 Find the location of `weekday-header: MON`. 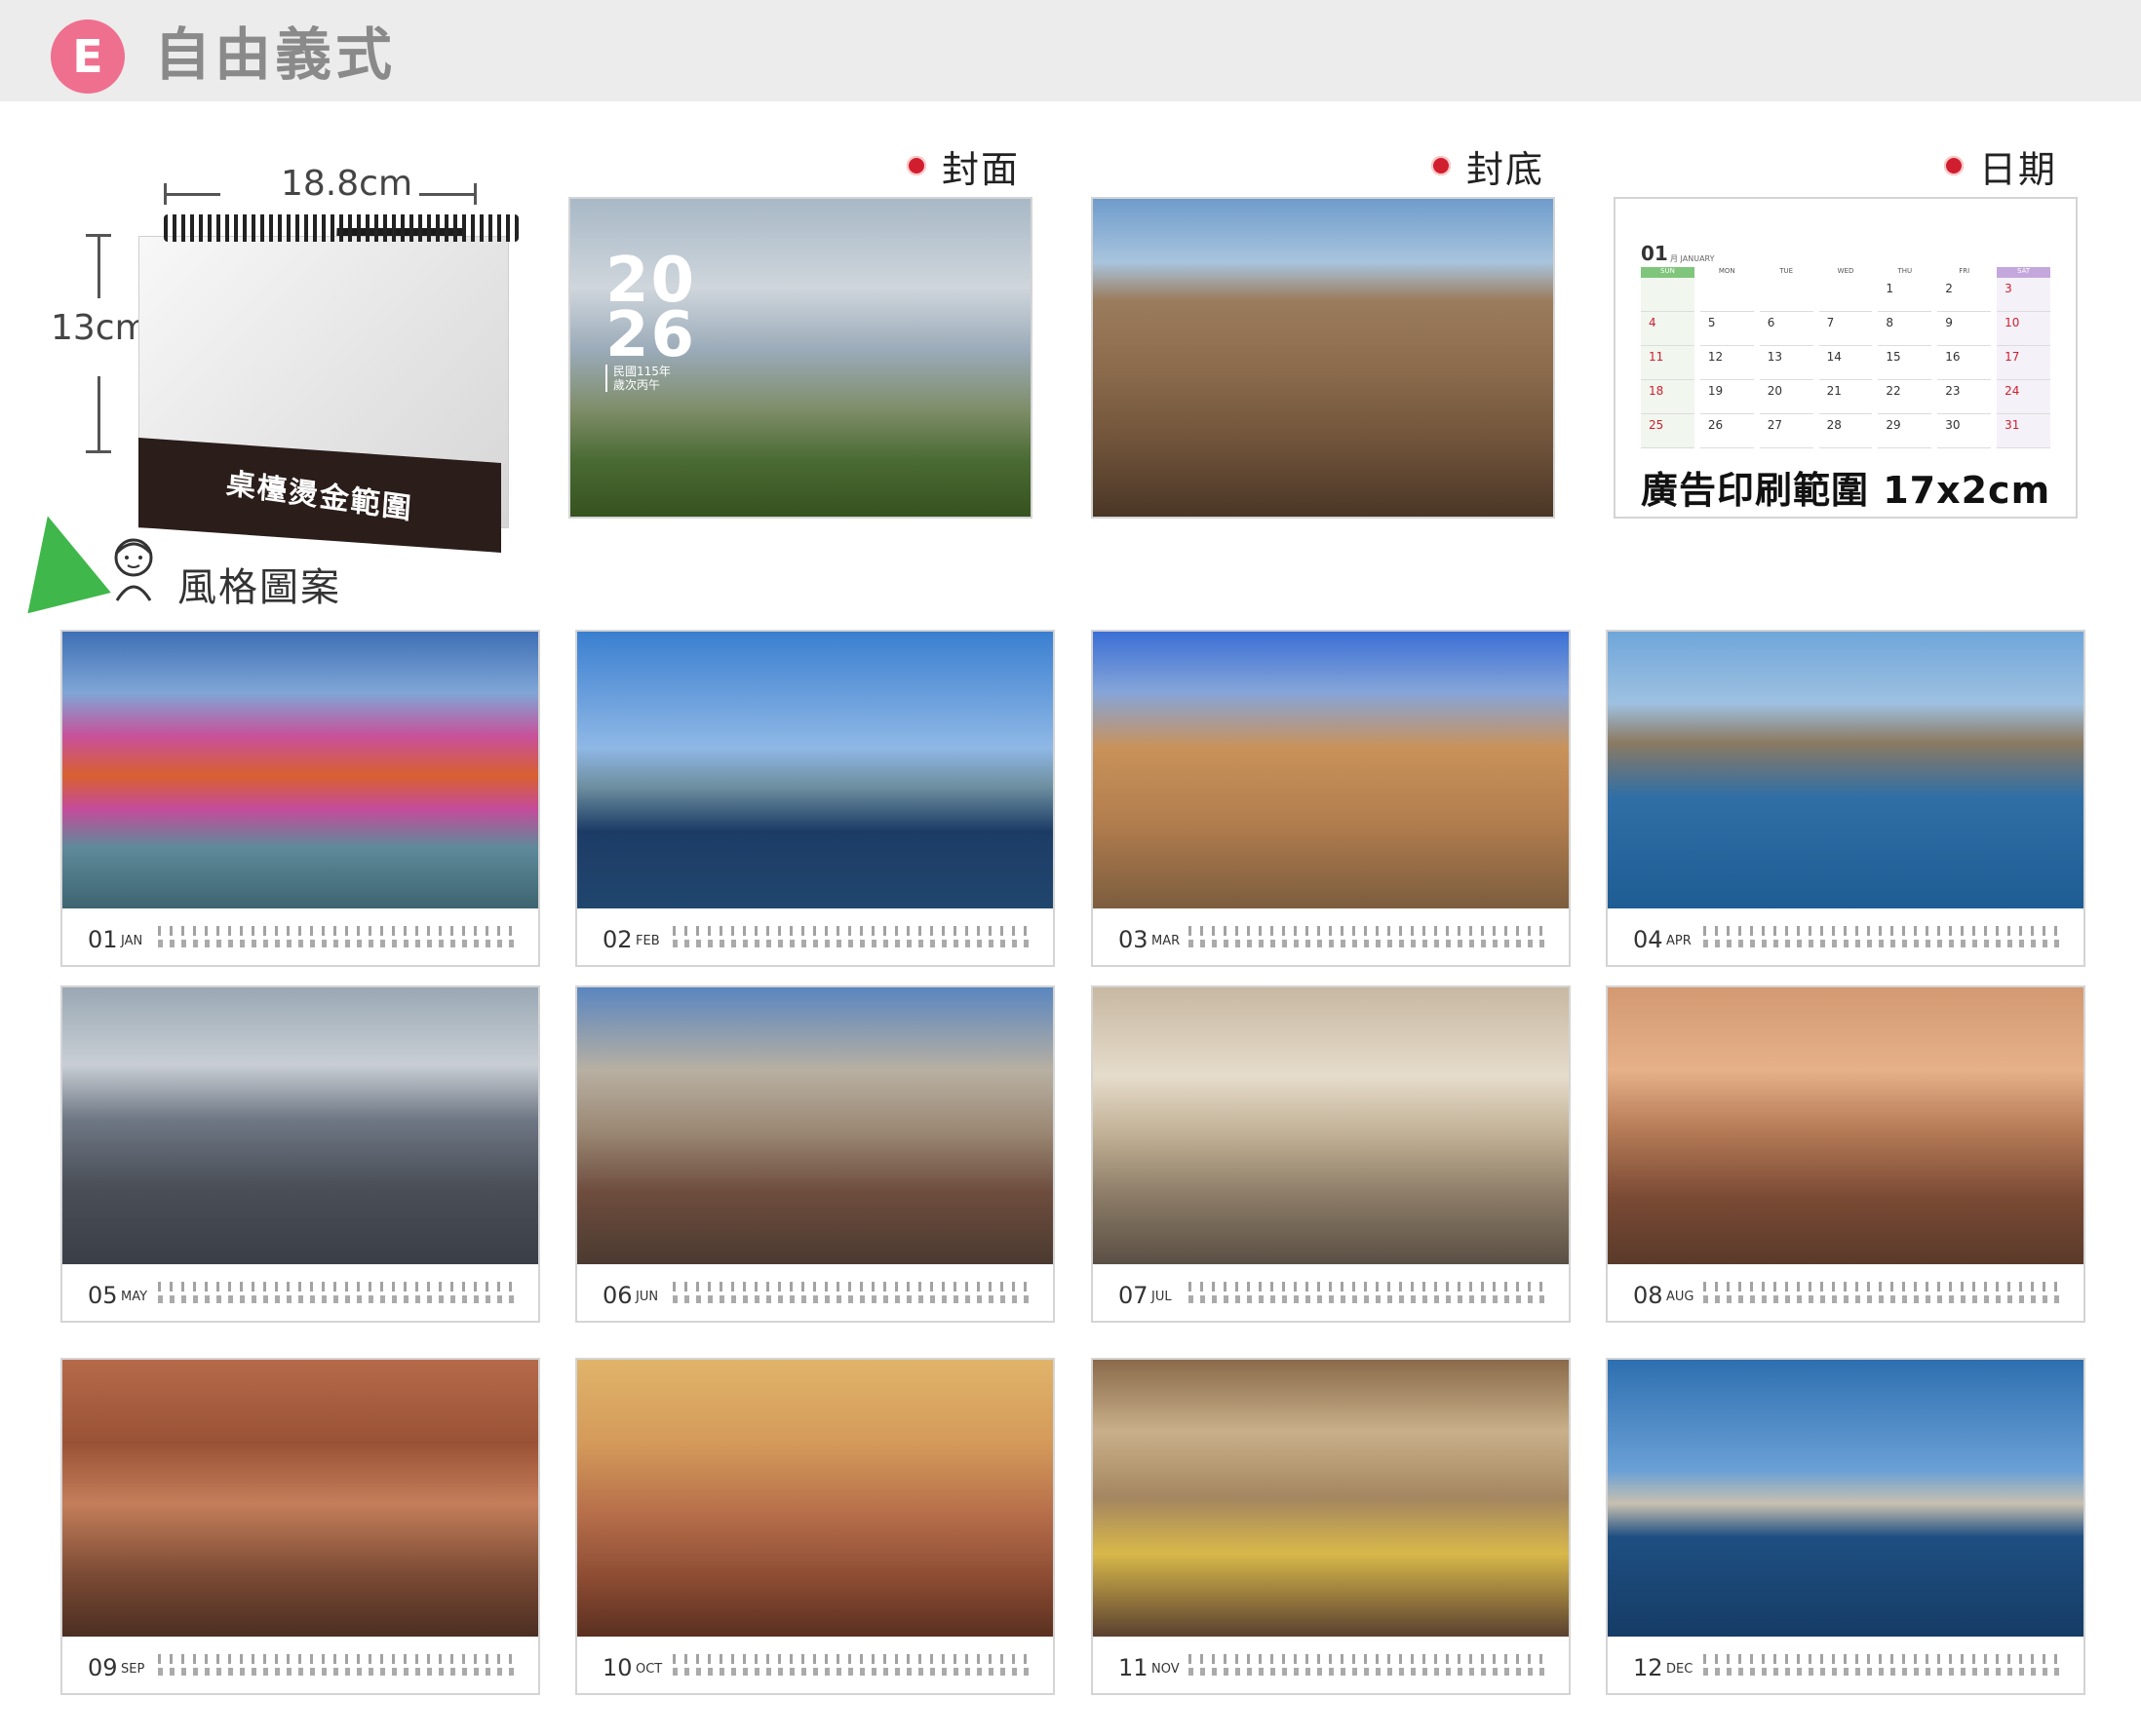

weekday-header: MON is located at coordinates (1726, 271).